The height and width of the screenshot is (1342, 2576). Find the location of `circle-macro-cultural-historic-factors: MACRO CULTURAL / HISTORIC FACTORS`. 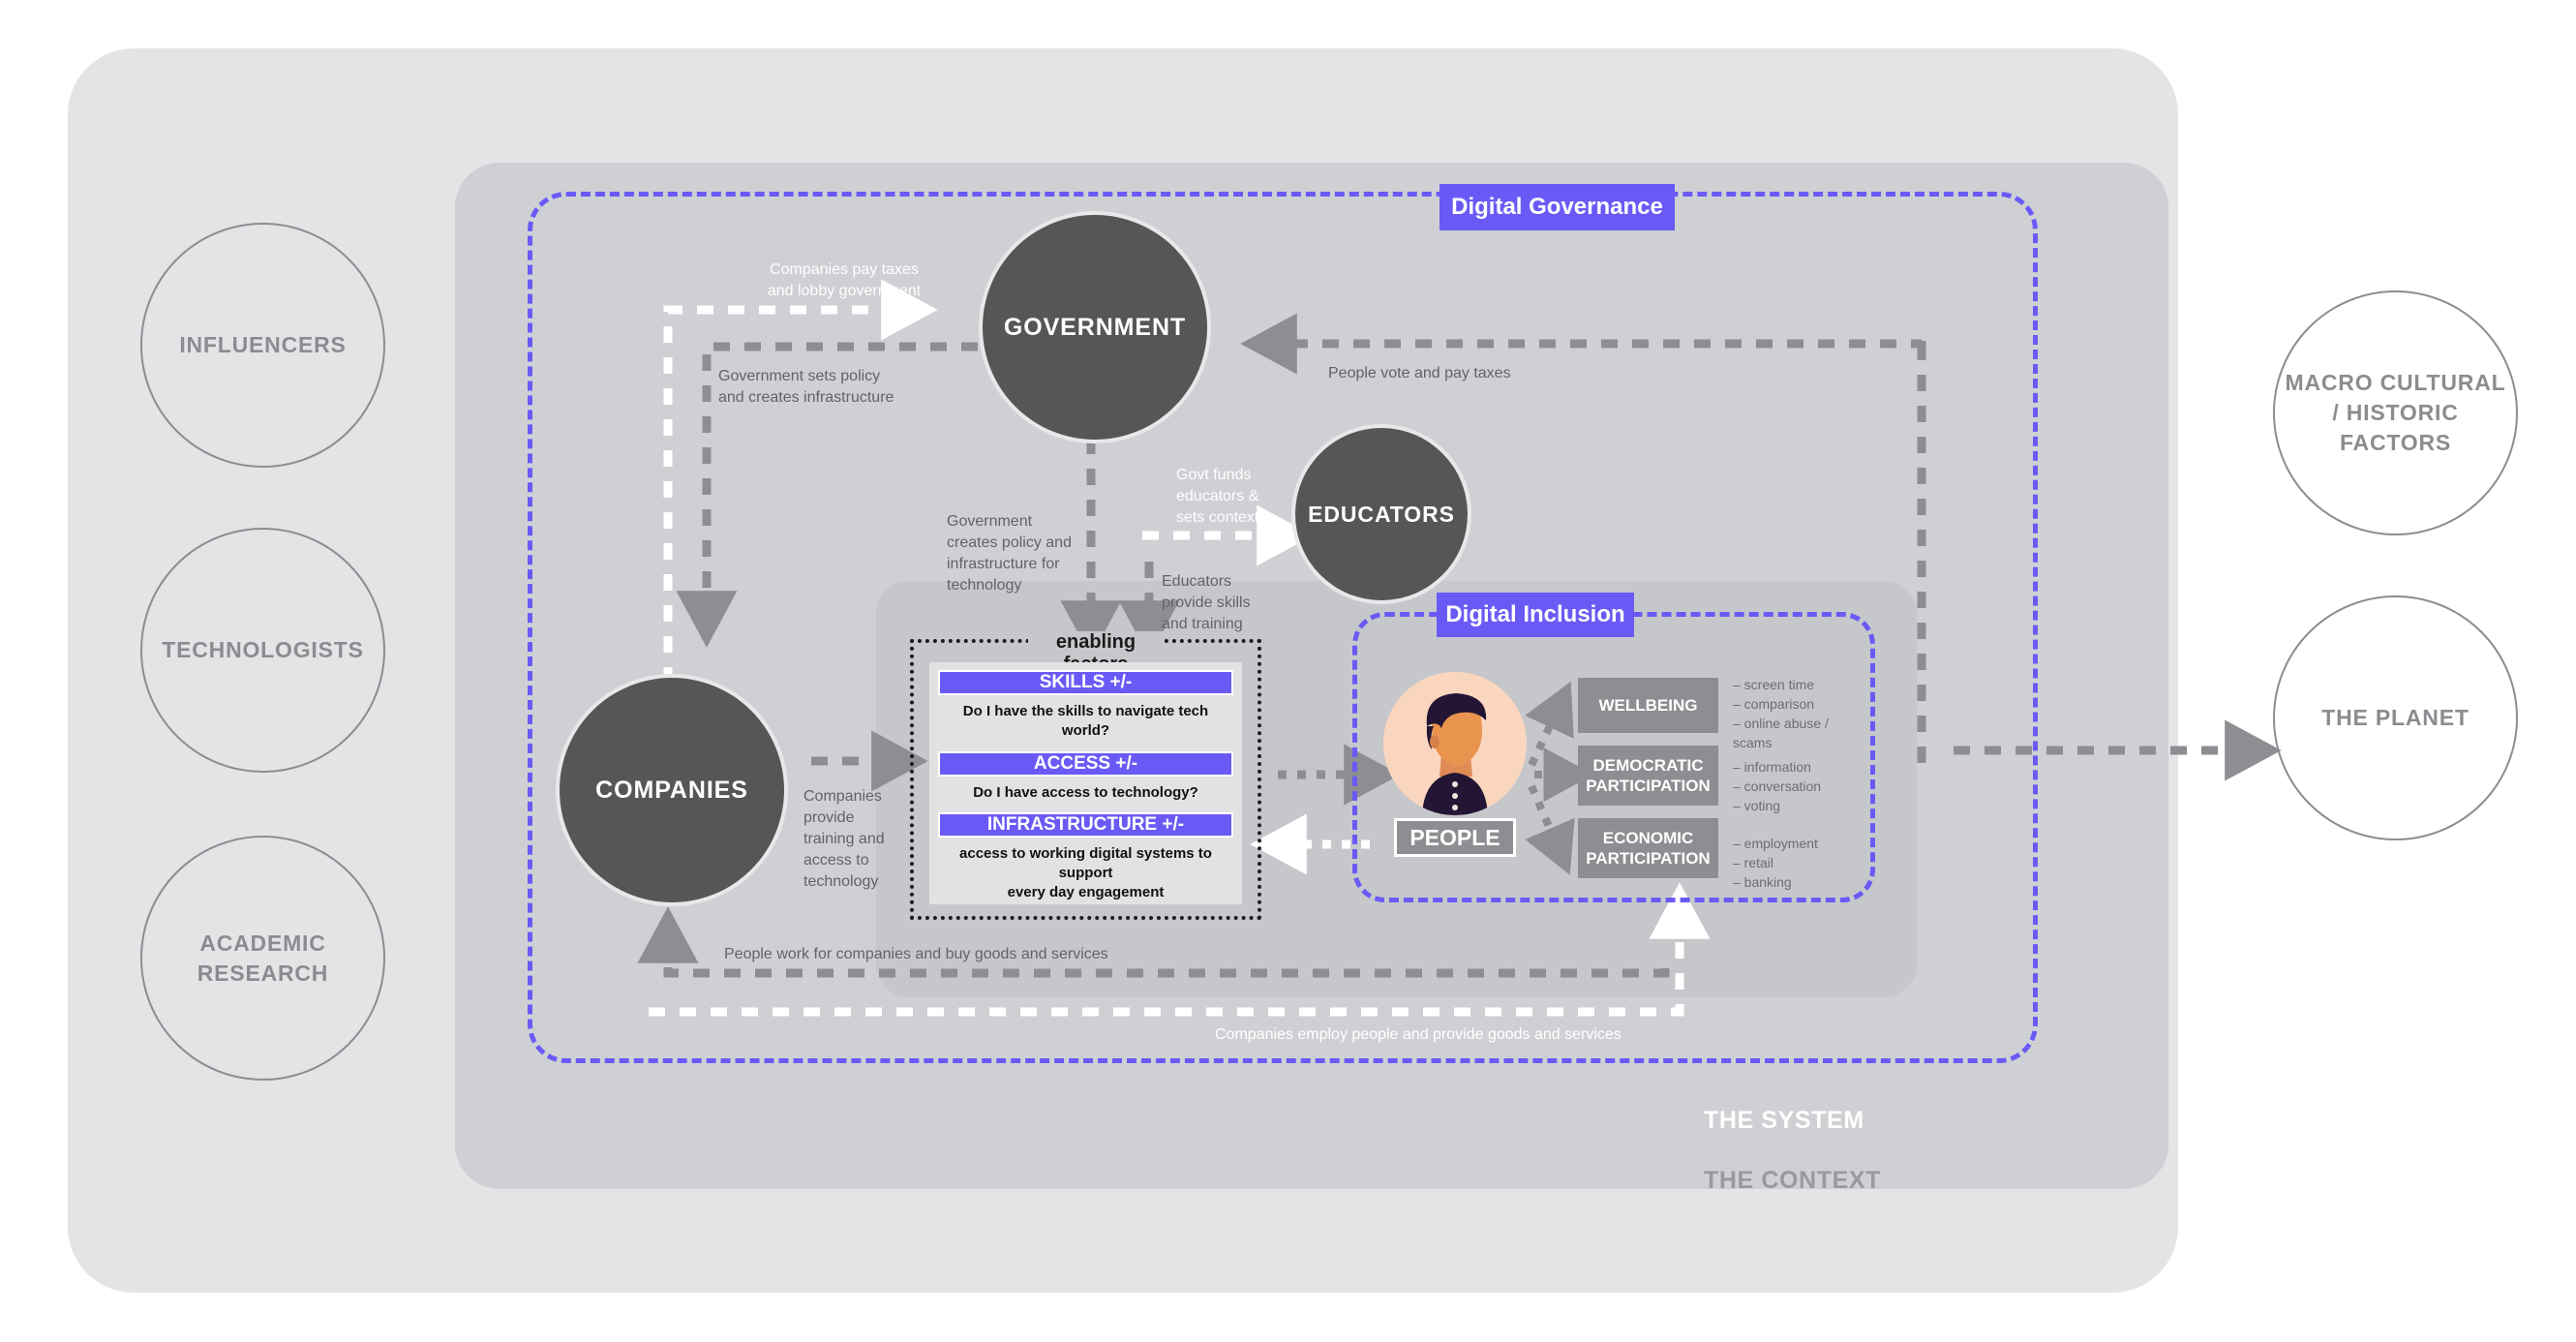

circle-macro-cultural-historic-factors: MACRO CULTURAL / HISTORIC FACTORS is located at coordinates (2395, 412).